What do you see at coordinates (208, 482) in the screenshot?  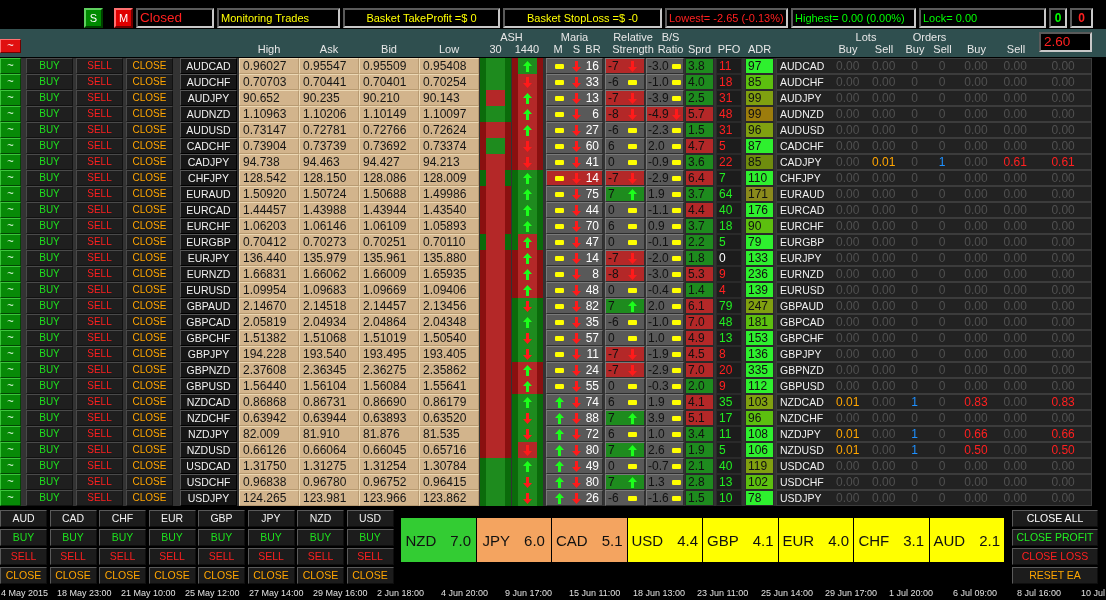 I see `symbol-button: USDCHF` at bounding box center [208, 482].